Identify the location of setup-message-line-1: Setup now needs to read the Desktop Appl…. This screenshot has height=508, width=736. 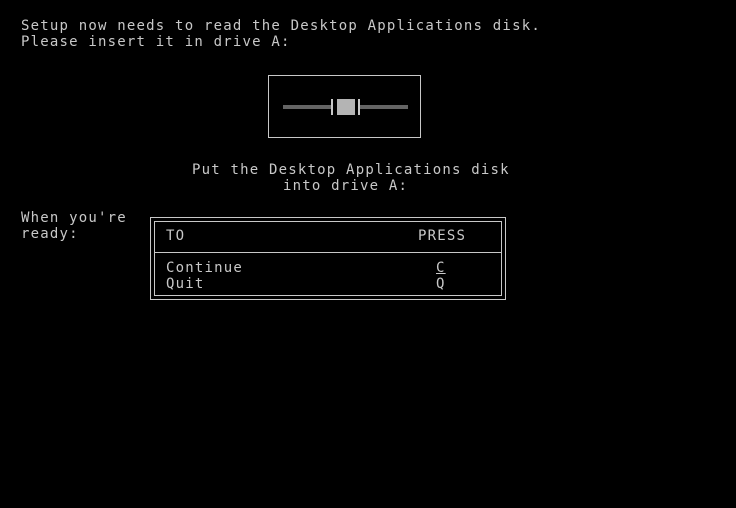
(281, 26).